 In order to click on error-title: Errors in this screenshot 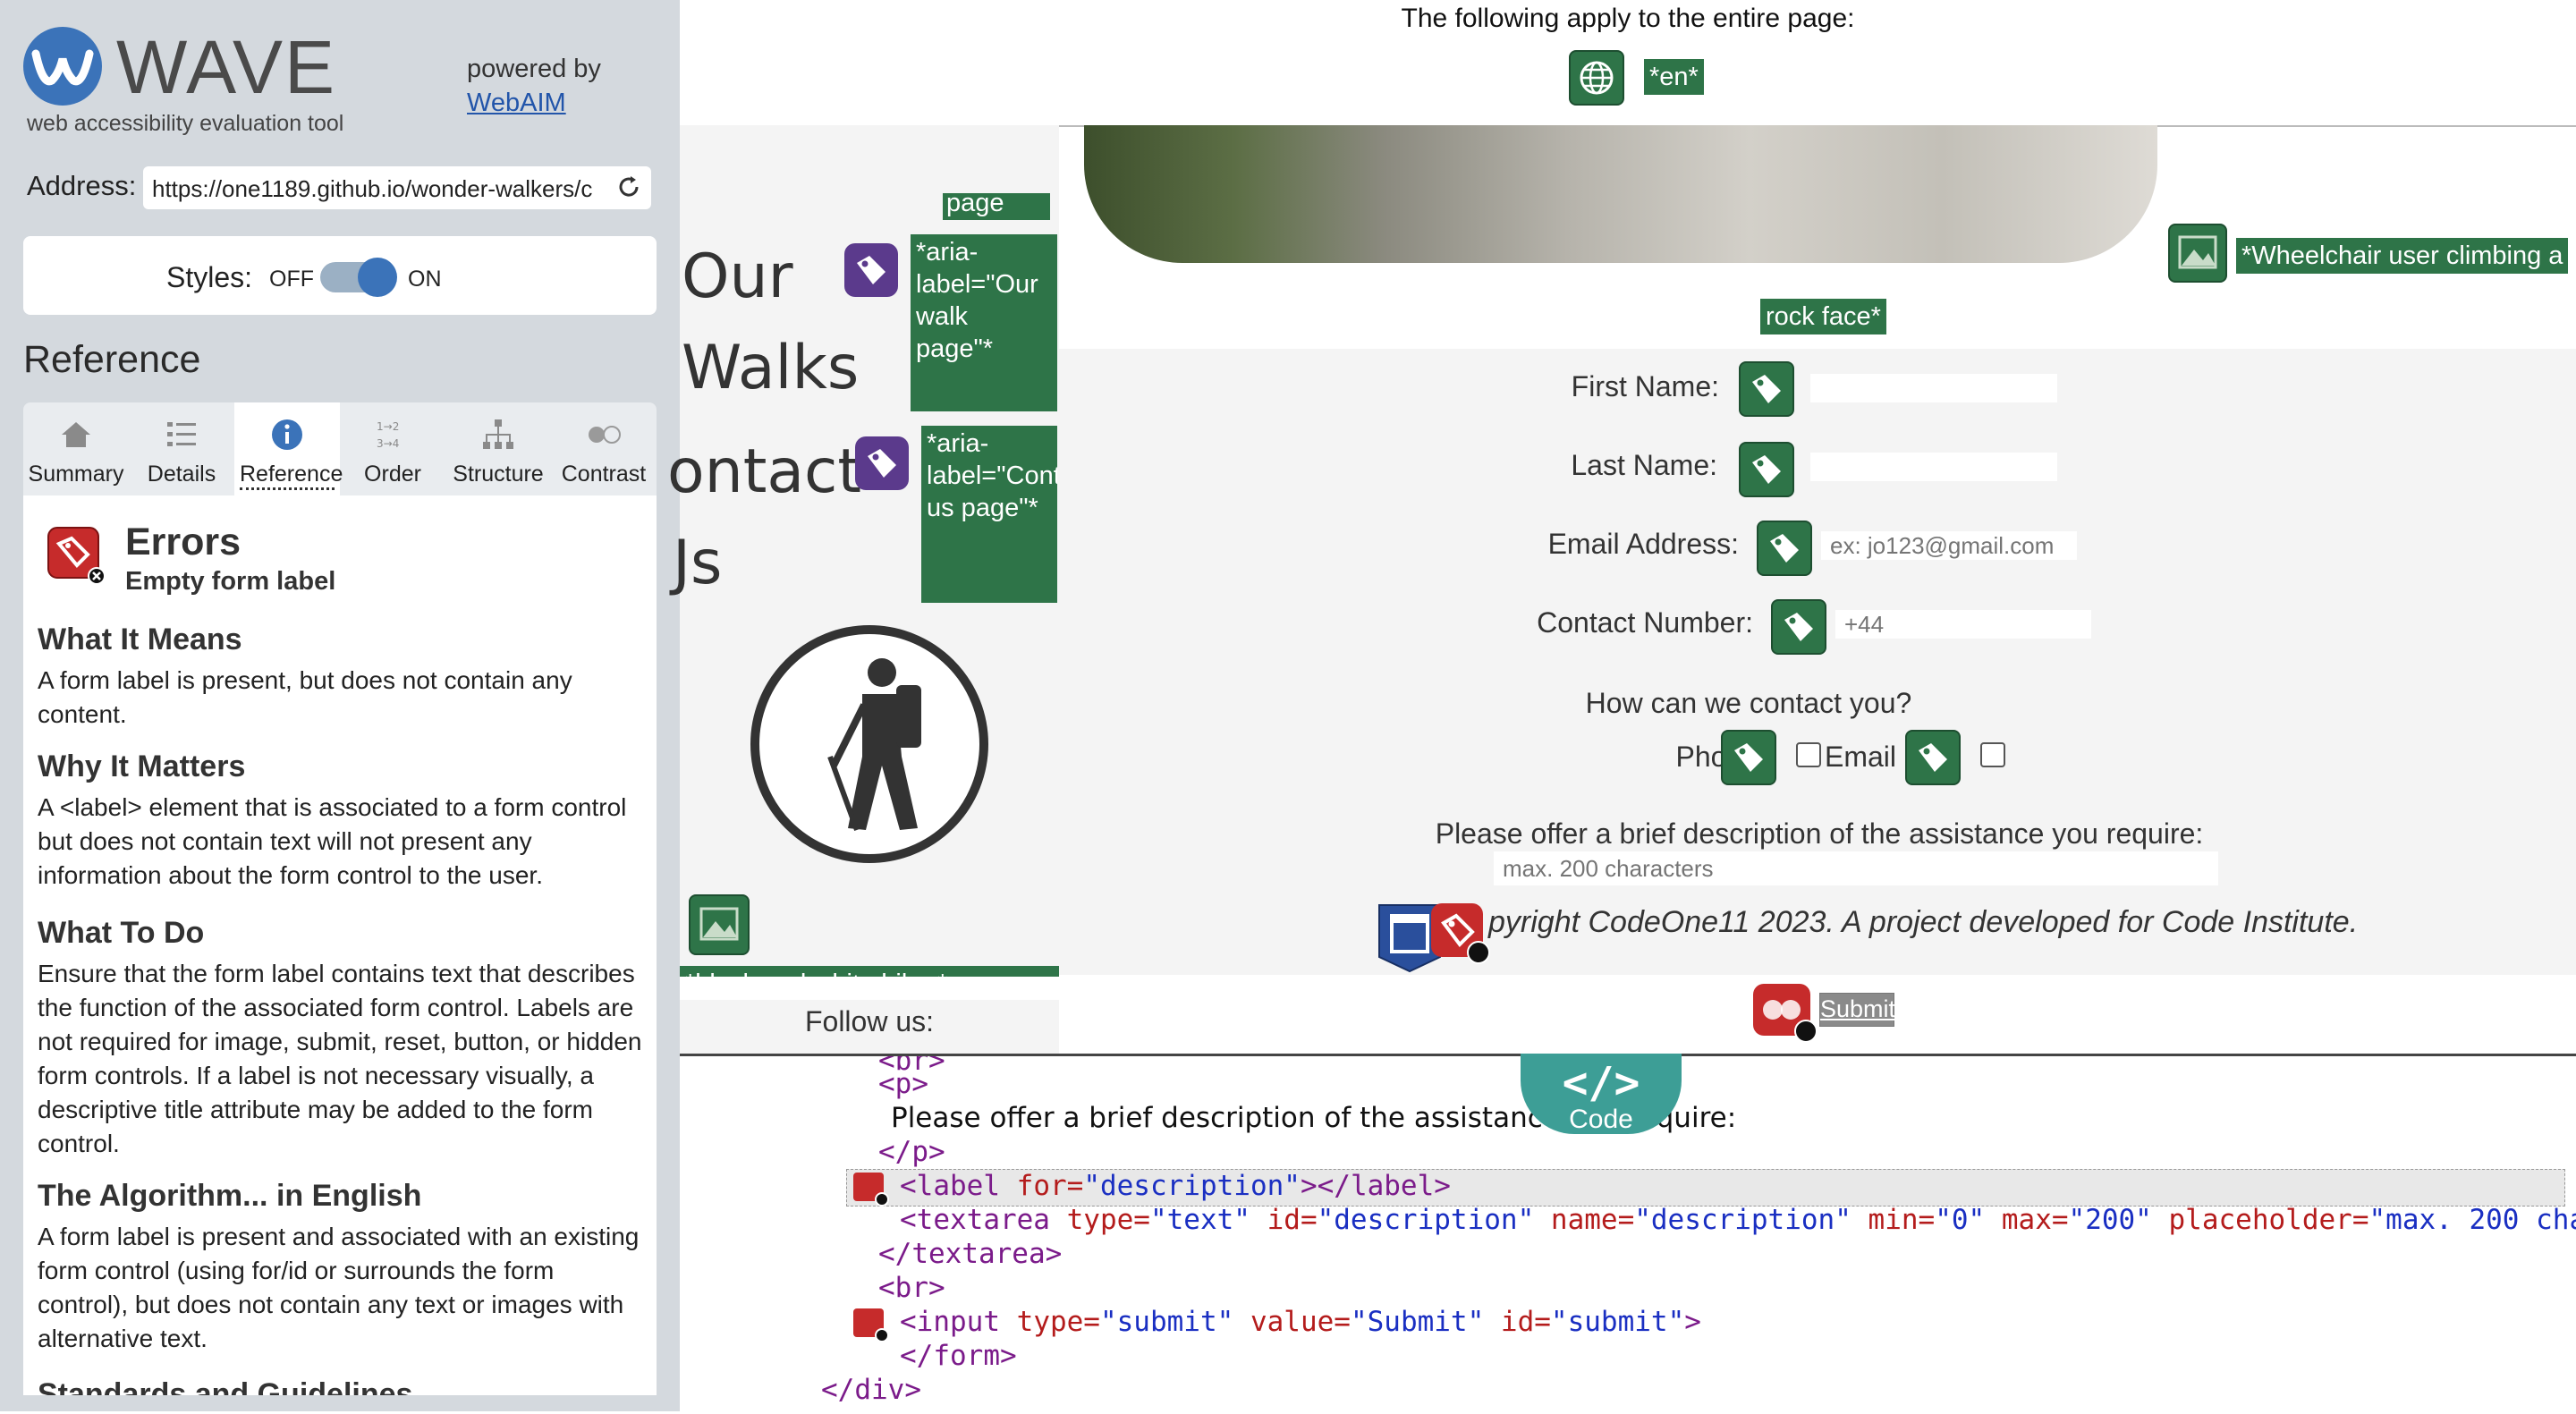, I will do `click(183, 542)`.